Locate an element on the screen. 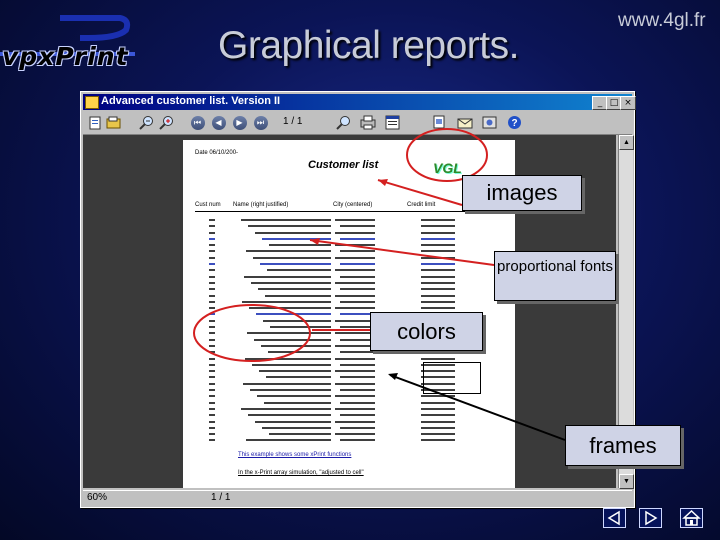  zoom-in-icon is located at coordinates (165, 122).